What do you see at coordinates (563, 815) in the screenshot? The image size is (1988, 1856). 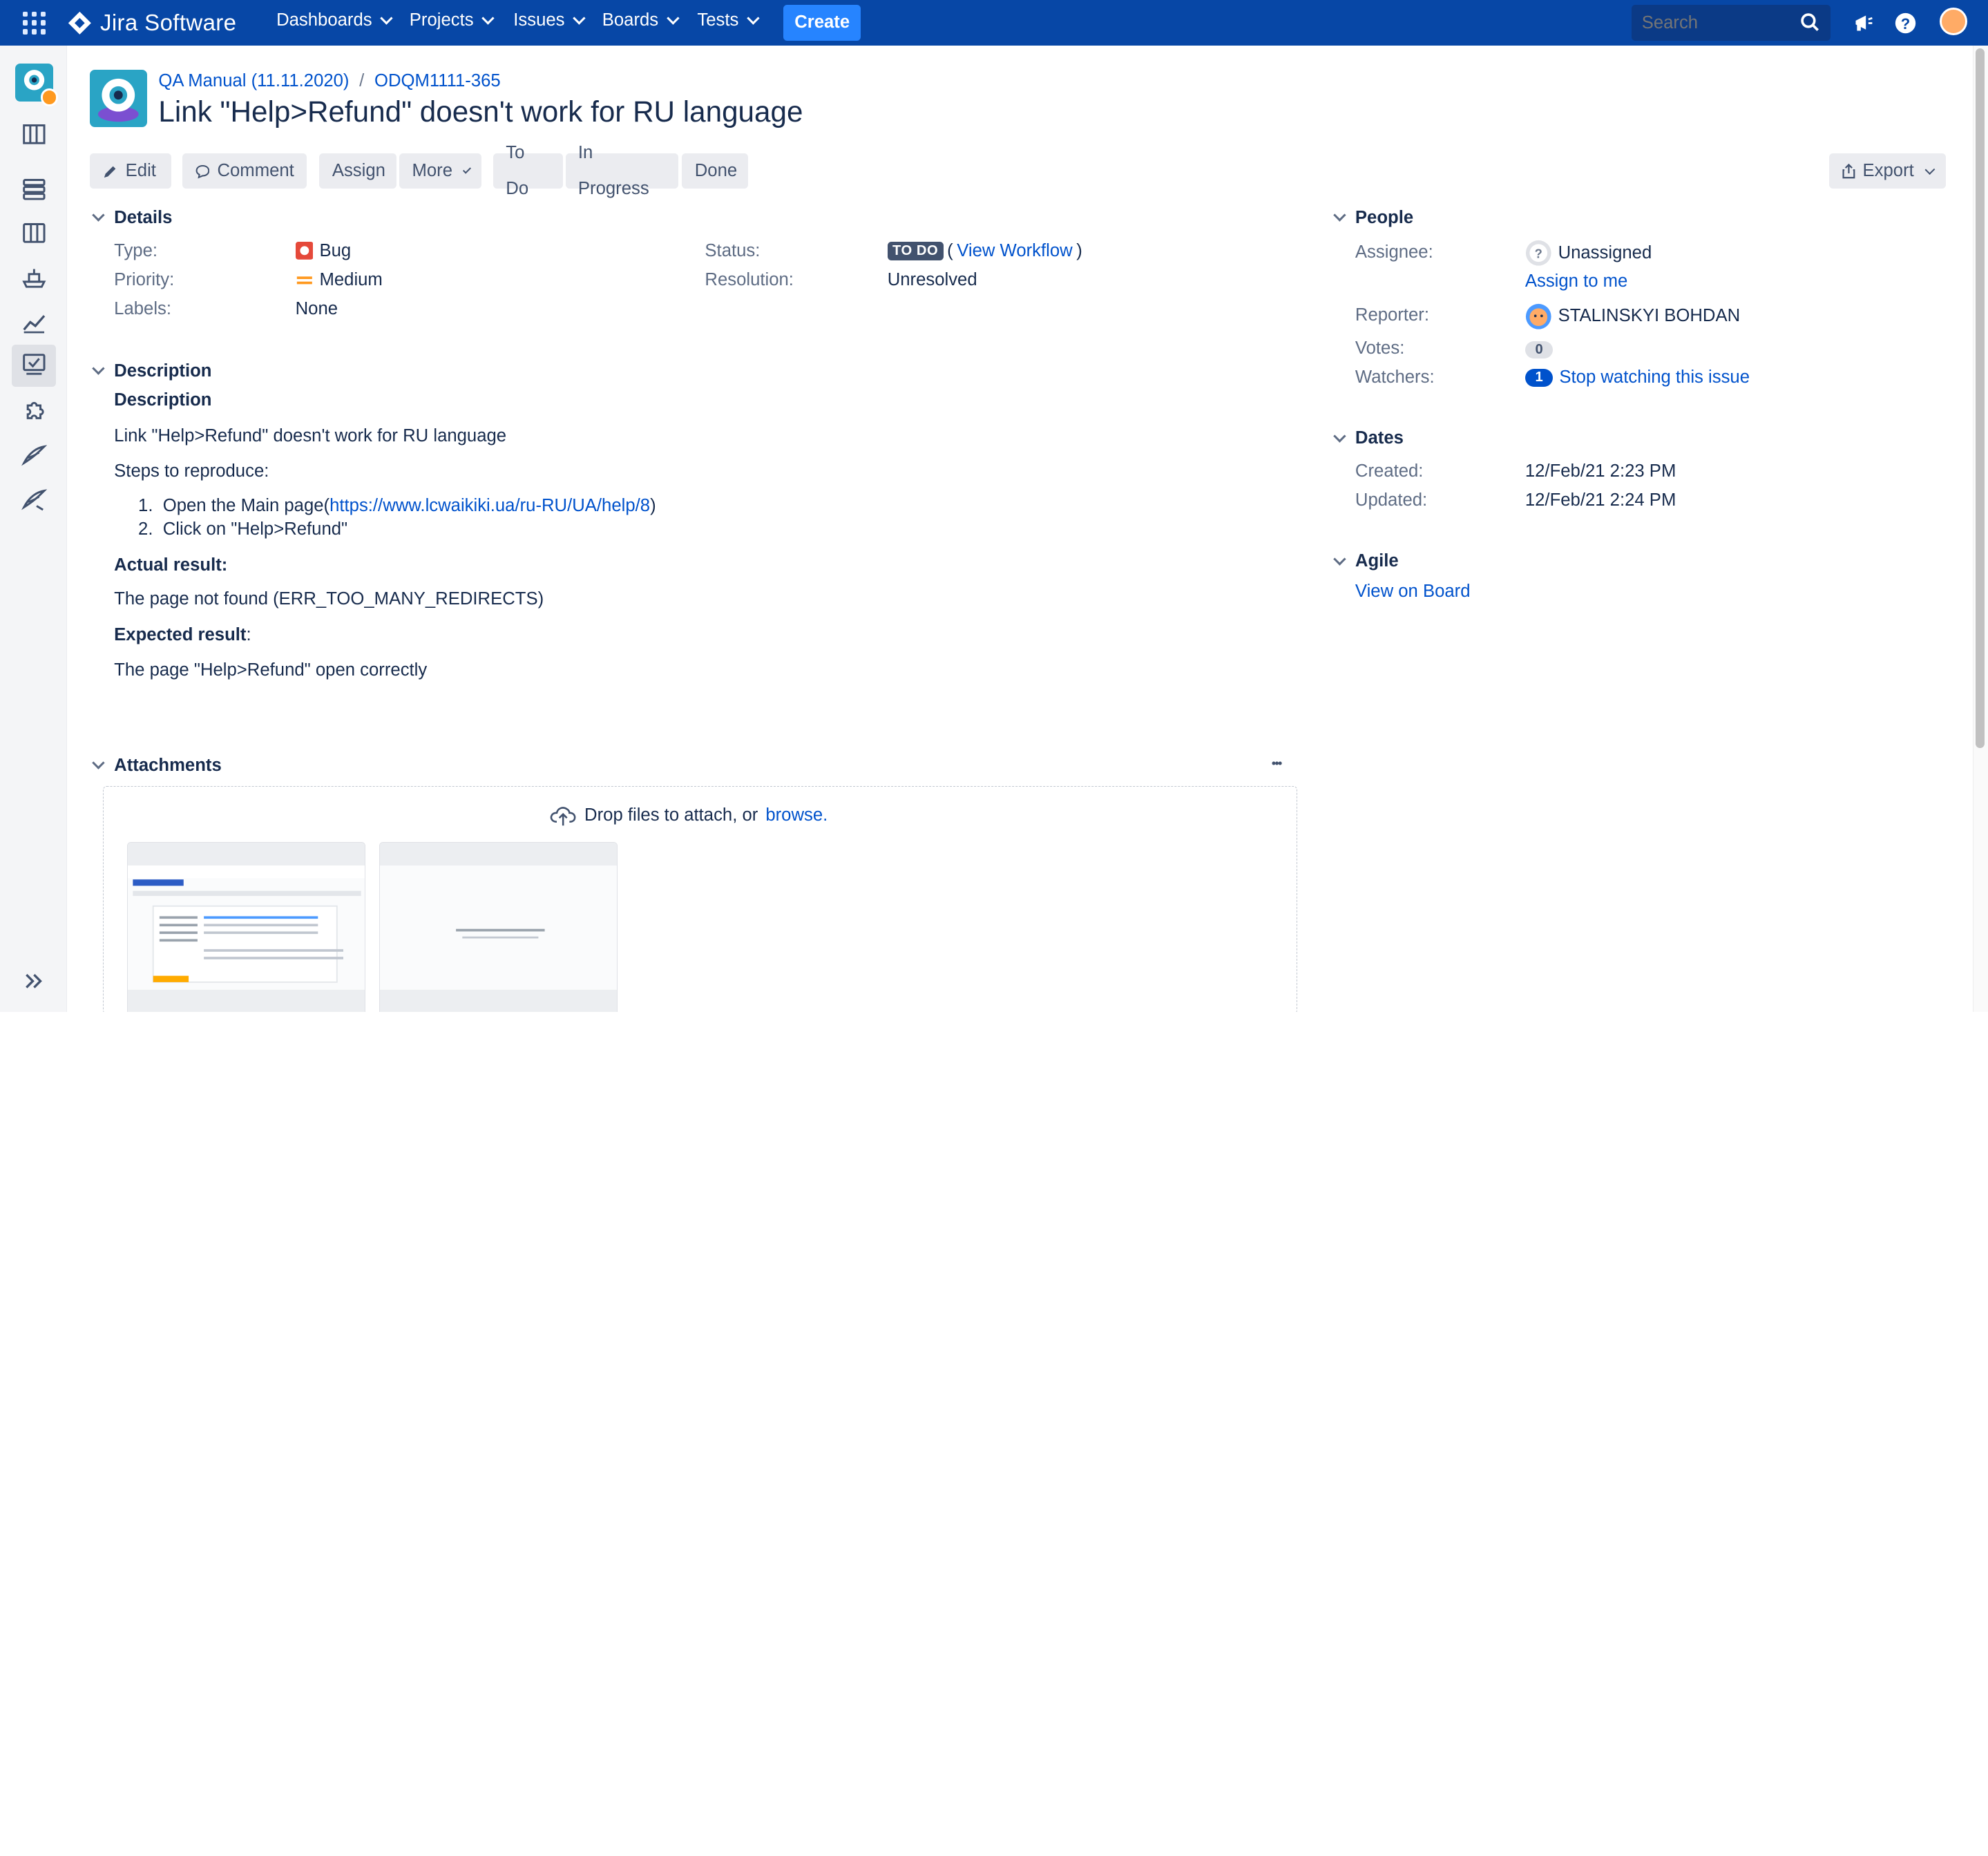 I see `cloud-upload-icon` at bounding box center [563, 815].